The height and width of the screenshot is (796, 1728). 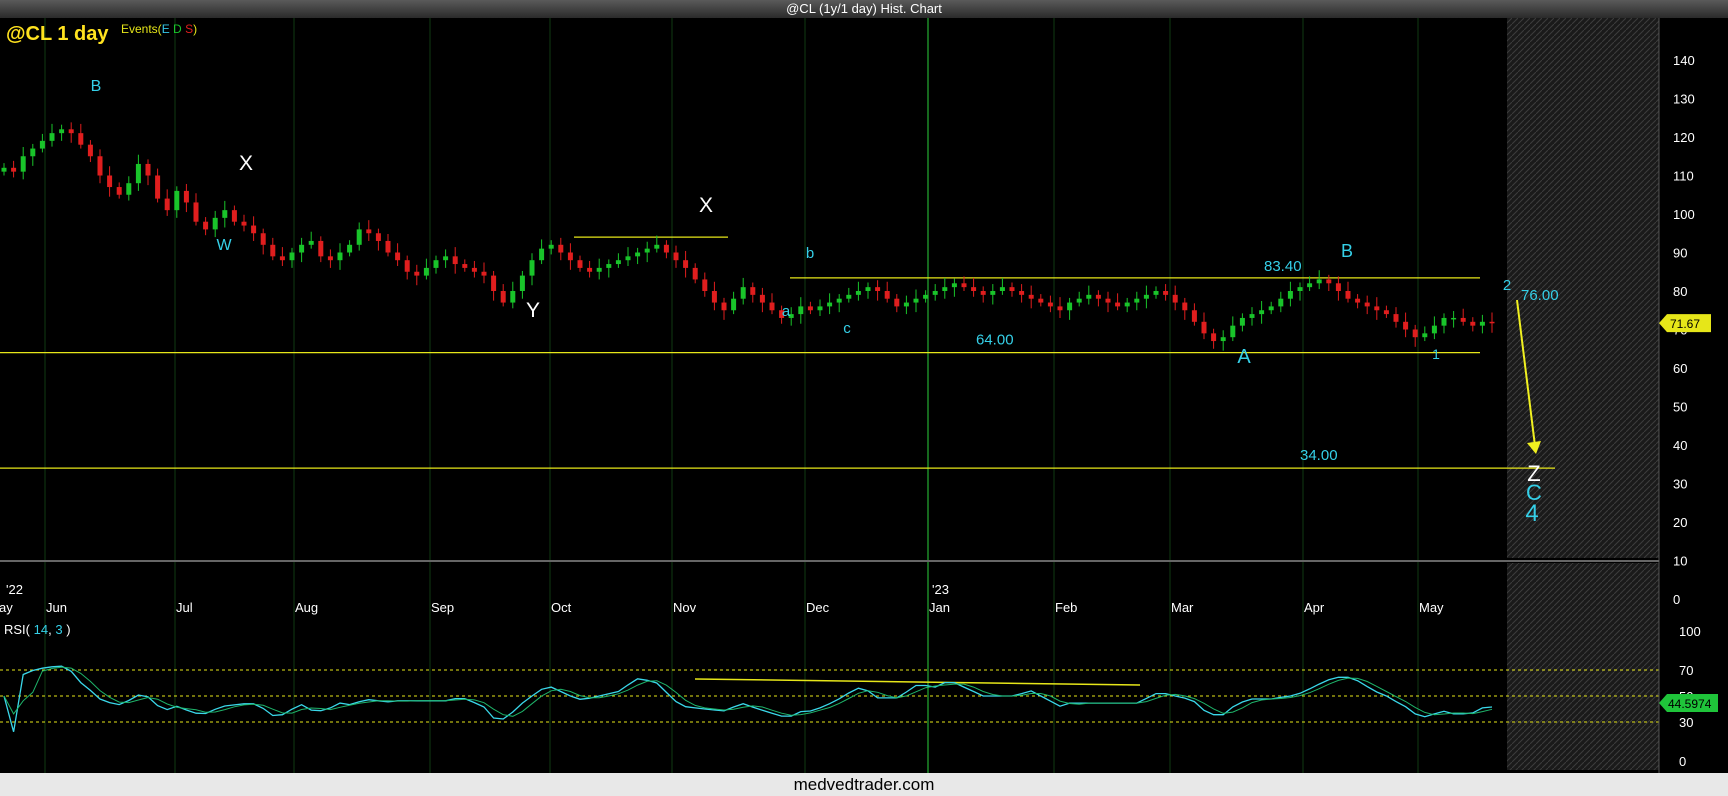 I want to click on rsi-y-tick-label: 70, so click(x=1686, y=670).